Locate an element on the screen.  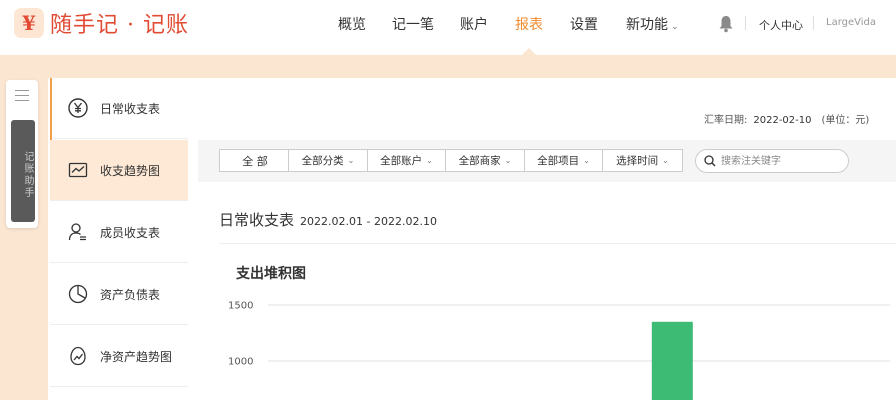
sidebar-item-members: 成员收支表 is located at coordinates (119, 232).